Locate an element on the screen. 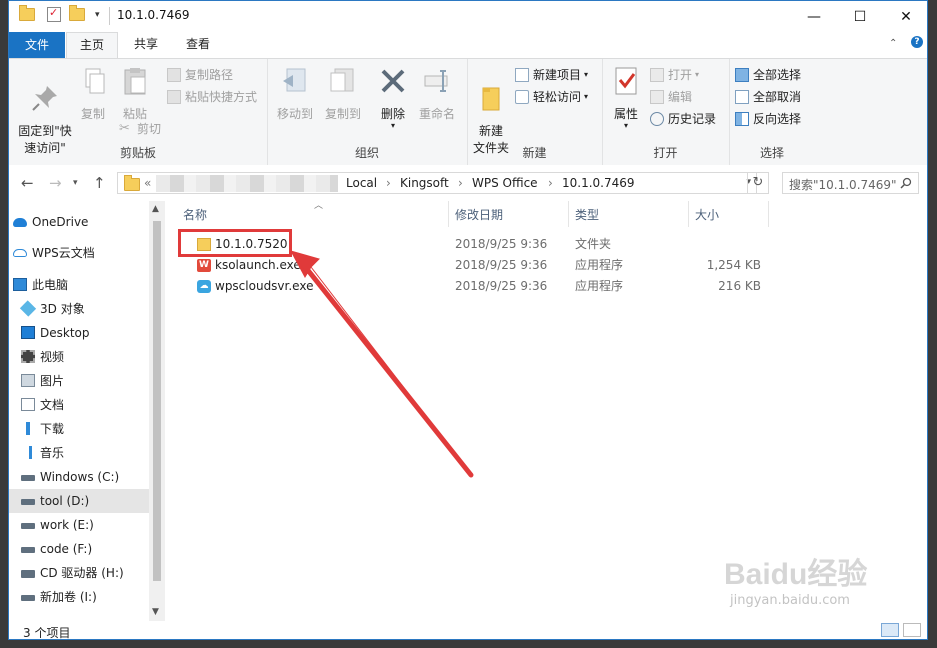 The height and width of the screenshot is (648, 937). item-count: 3 个项目 is located at coordinates (47, 633).